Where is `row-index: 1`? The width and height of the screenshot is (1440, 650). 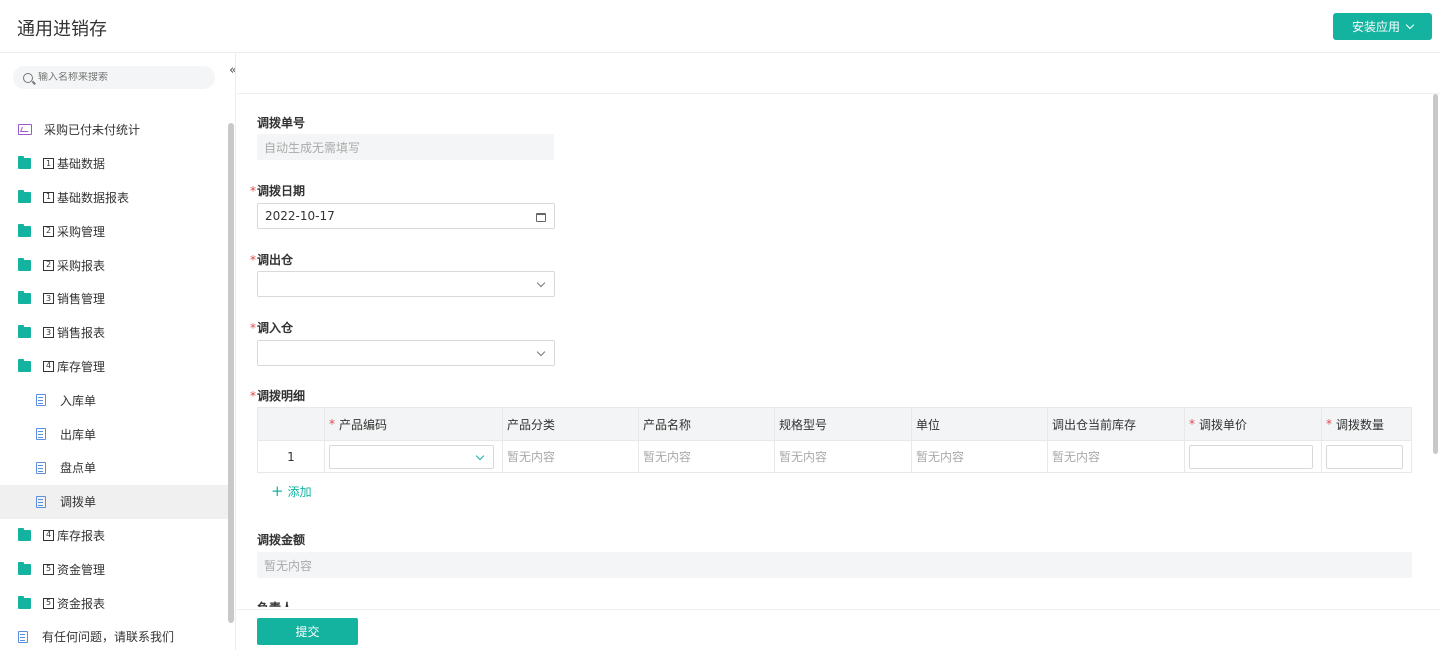 row-index: 1 is located at coordinates (291, 456).